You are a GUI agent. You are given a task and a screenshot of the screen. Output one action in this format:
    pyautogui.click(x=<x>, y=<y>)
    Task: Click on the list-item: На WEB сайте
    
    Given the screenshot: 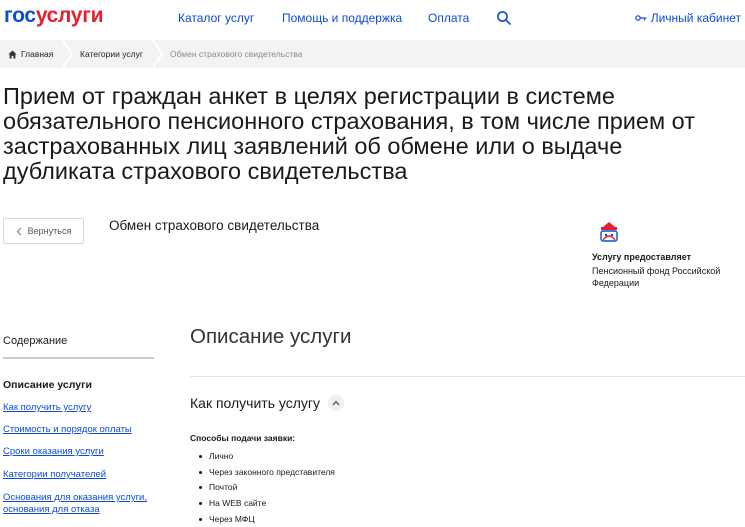 What is the action you would take?
    pyautogui.click(x=232, y=503)
    